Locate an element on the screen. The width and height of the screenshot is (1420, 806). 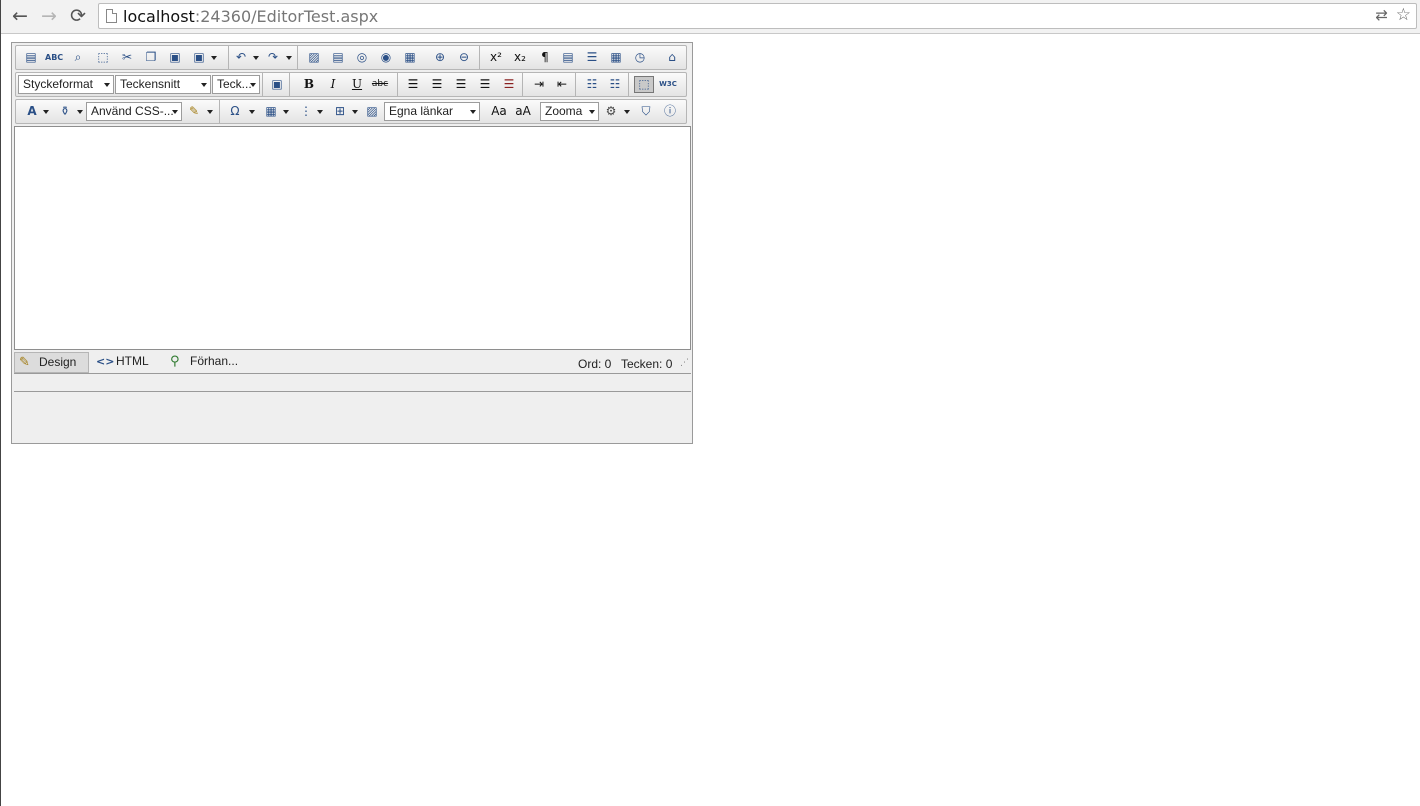
reload-icon: ⟳ is located at coordinates (78, 16).